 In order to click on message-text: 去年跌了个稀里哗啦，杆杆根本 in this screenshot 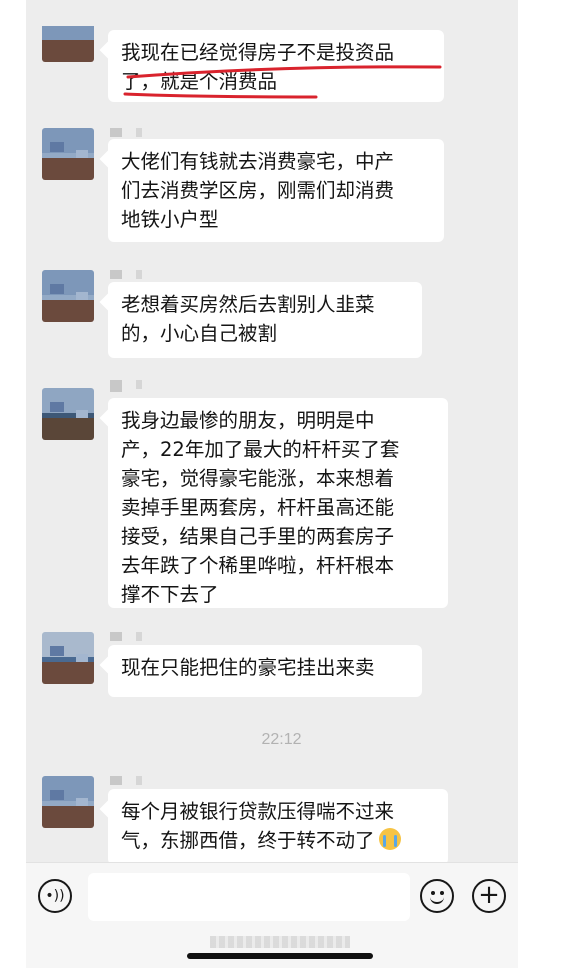, I will do `click(258, 565)`.